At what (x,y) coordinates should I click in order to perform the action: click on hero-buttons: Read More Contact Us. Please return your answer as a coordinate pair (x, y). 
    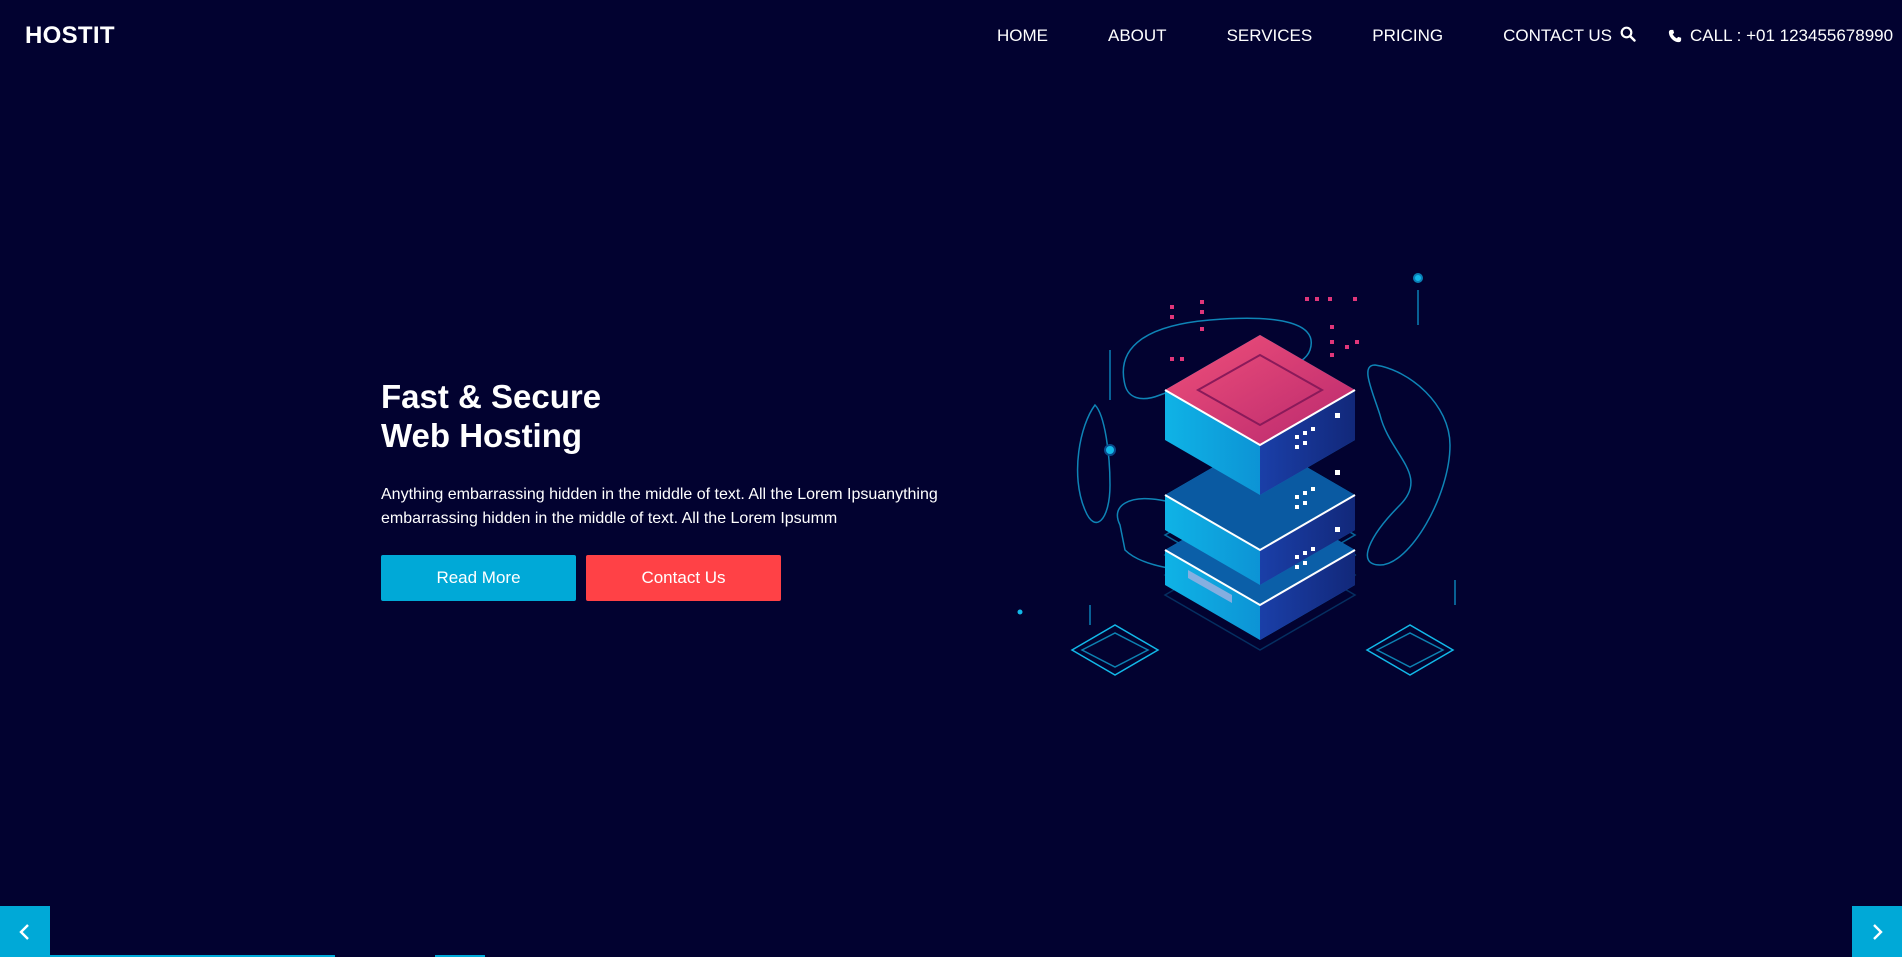
    Looking at the image, I should click on (671, 578).